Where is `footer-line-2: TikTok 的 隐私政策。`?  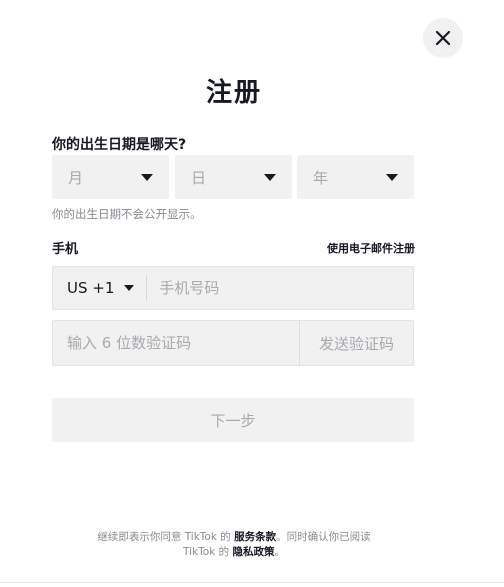 footer-line-2: TikTok 的 隐私政策。 is located at coordinates (234, 552).